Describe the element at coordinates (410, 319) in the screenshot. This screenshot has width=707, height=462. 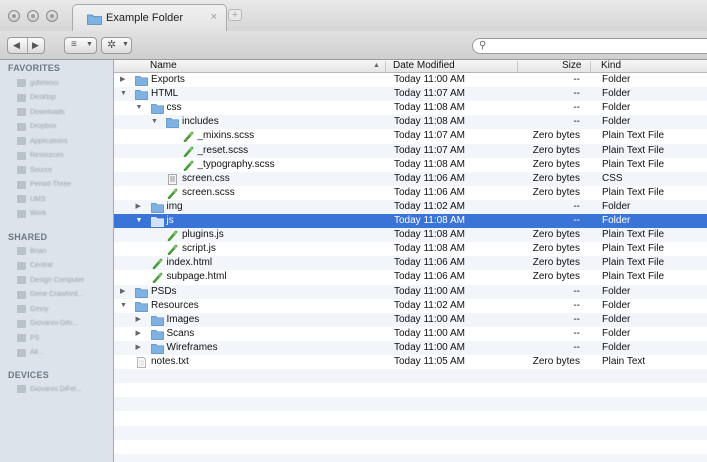
I see `file-row: ▶ Images Today 11:00 AM -- Folder` at that location.